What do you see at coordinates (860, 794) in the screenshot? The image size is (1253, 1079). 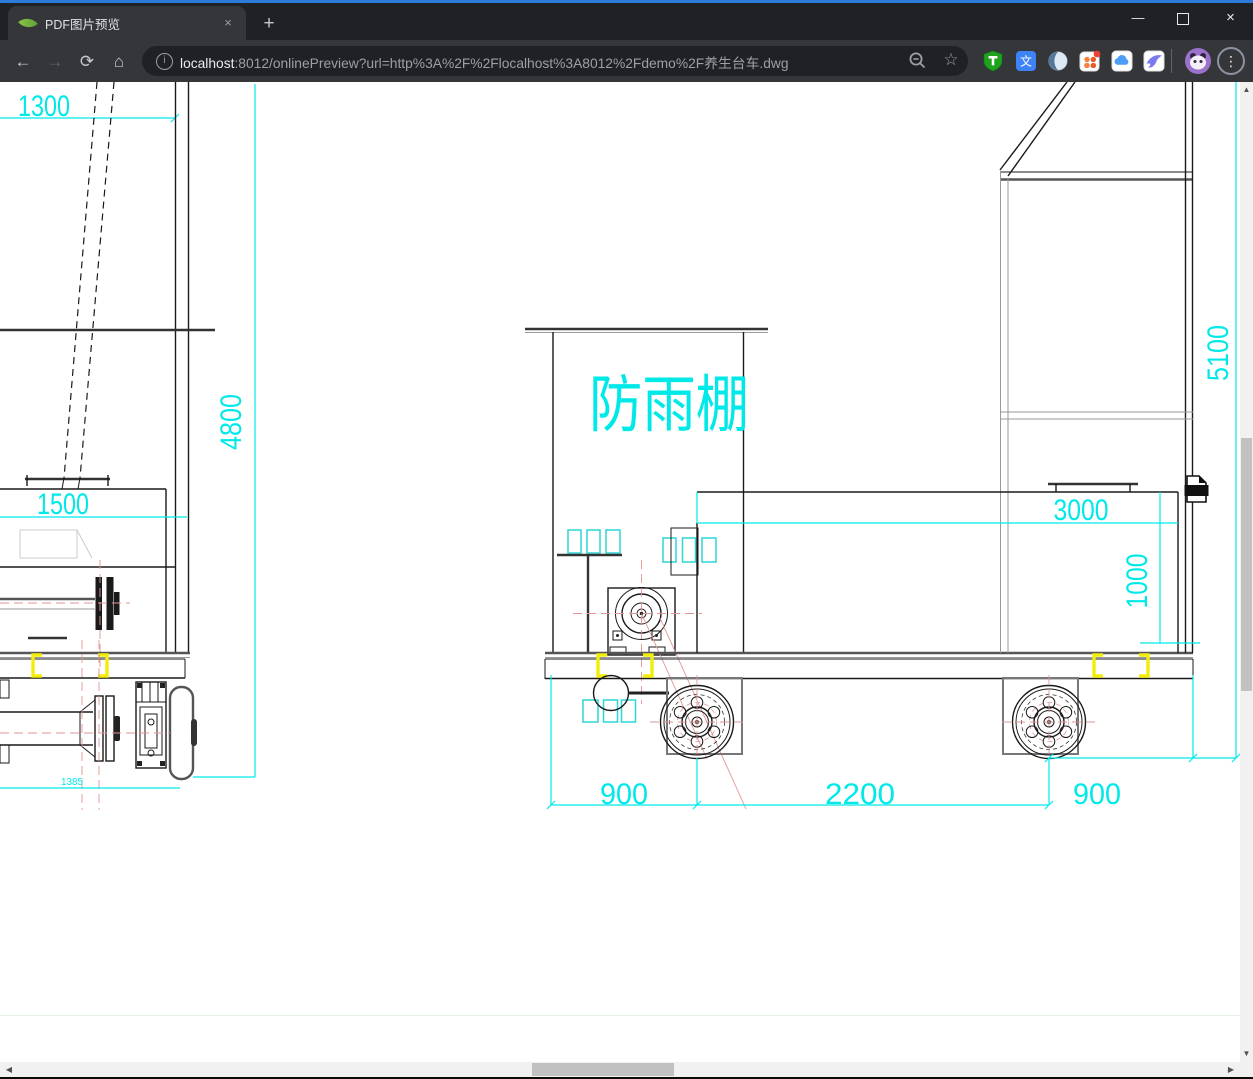 I see `dim-2200-label: 2200` at bounding box center [860, 794].